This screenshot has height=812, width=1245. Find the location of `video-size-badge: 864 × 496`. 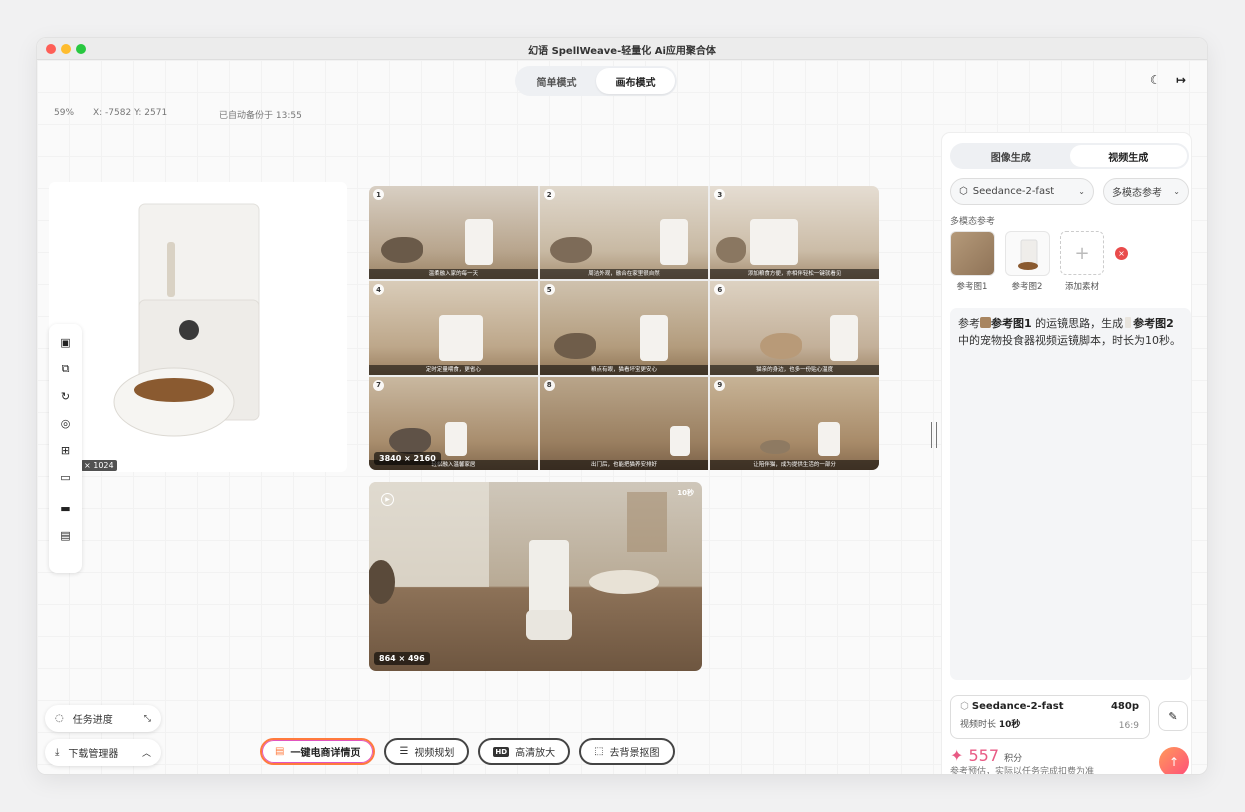

video-size-badge: 864 × 496 is located at coordinates (402, 658).